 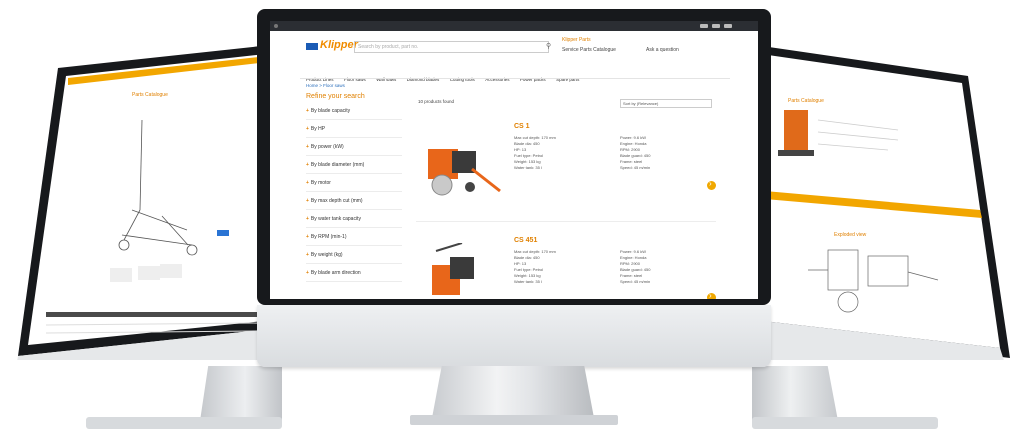 What do you see at coordinates (514, 420) in the screenshot?
I see `center-monitor-foot` at bounding box center [514, 420].